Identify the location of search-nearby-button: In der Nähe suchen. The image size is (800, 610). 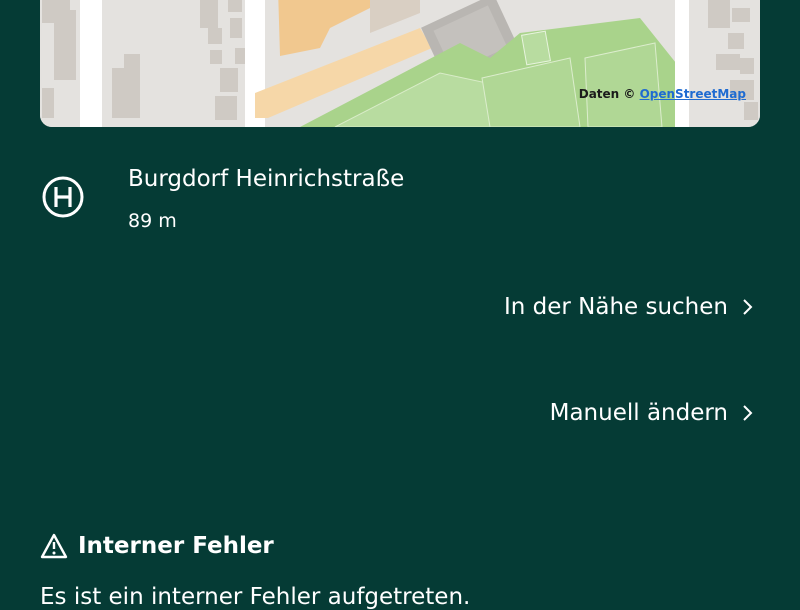
(629, 307).